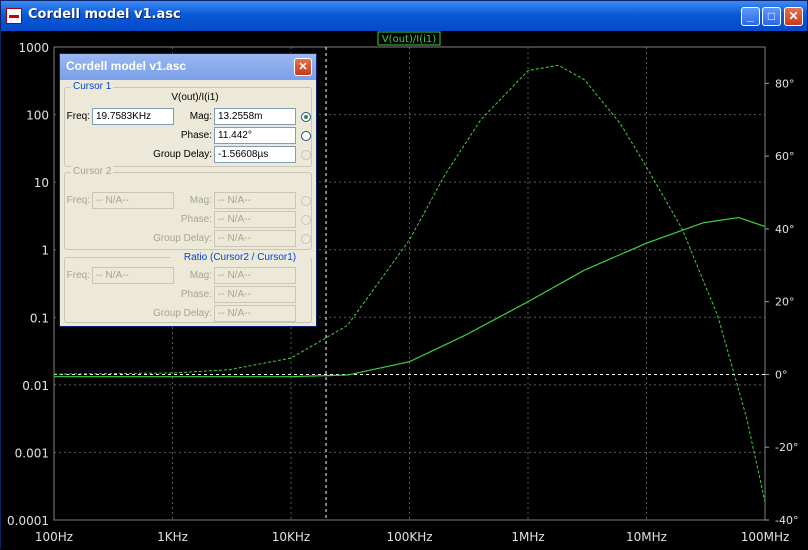 This screenshot has height=550, width=808. Describe the element at coordinates (786, 520) in the screenshot. I see `y-right-tick-label: -40°` at that location.